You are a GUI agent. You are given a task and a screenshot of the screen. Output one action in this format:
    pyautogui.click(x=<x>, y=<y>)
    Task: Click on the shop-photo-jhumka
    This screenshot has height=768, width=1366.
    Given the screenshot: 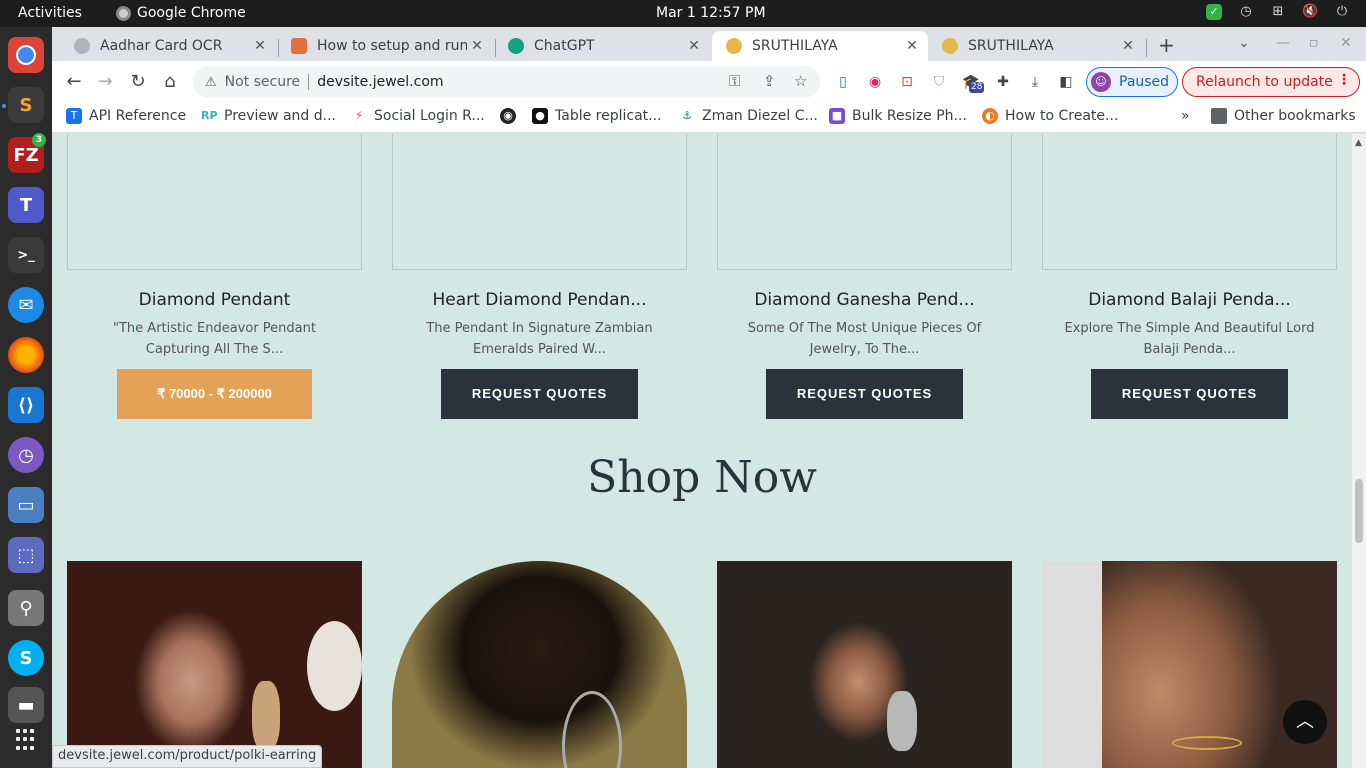 What is the action you would take?
    pyautogui.click(x=864, y=664)
    